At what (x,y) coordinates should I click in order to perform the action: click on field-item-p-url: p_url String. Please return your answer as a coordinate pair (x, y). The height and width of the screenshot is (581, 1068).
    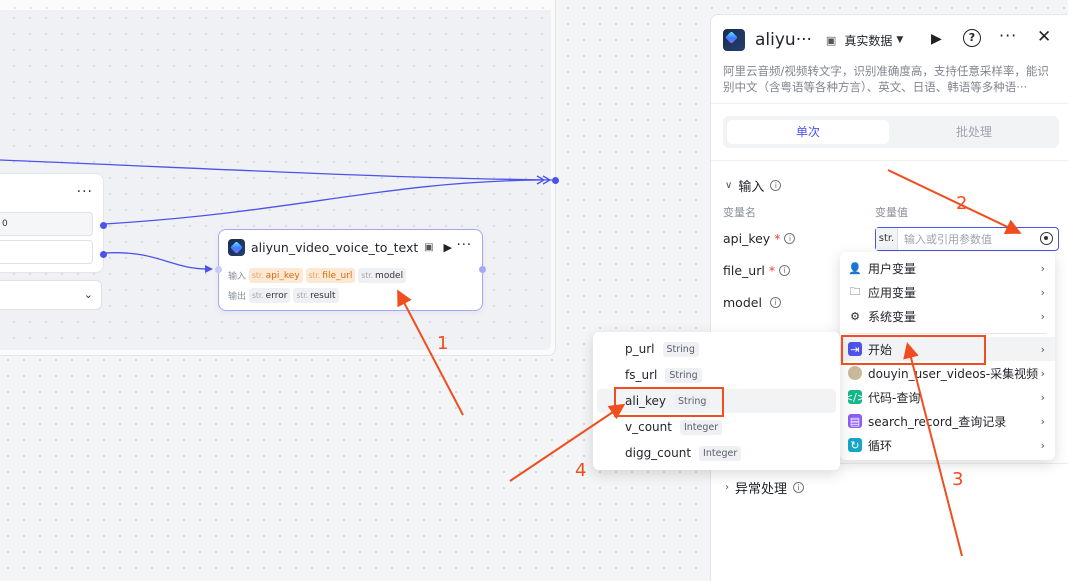
    Looking at the image, I should click on (716, 349).